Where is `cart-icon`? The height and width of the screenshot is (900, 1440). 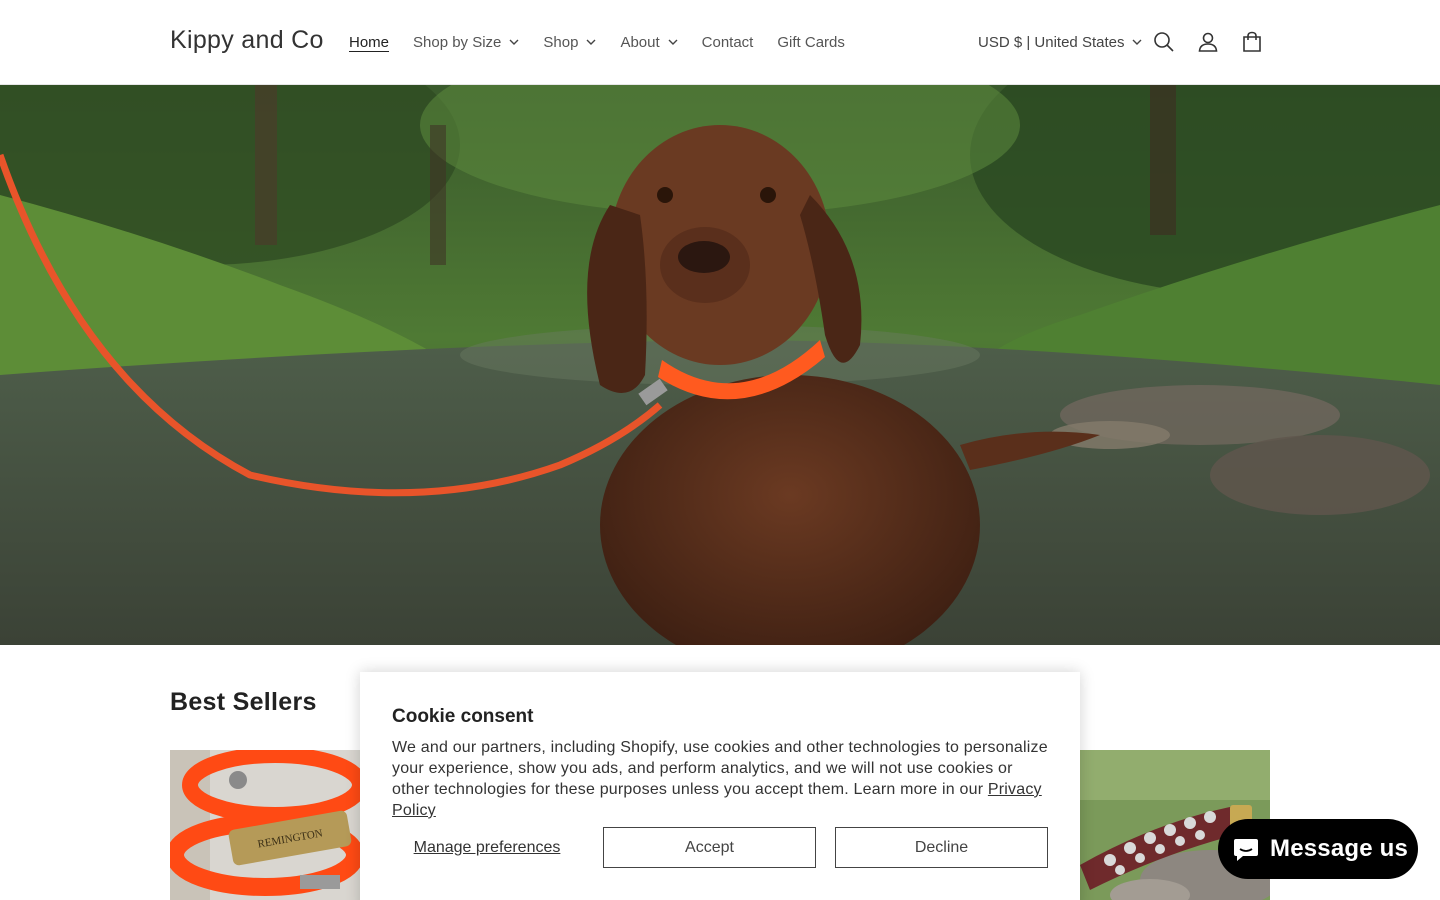
cart-icon is located at coordinates (1252, 41).